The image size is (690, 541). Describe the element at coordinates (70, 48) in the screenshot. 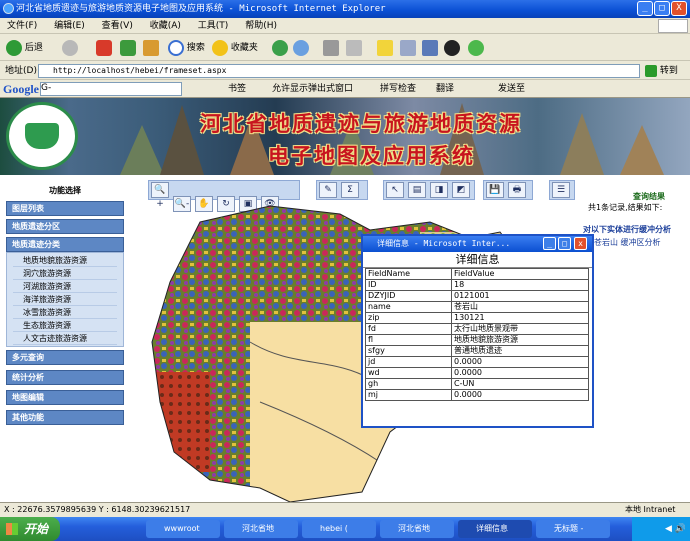

I see `forward-button` at that location.